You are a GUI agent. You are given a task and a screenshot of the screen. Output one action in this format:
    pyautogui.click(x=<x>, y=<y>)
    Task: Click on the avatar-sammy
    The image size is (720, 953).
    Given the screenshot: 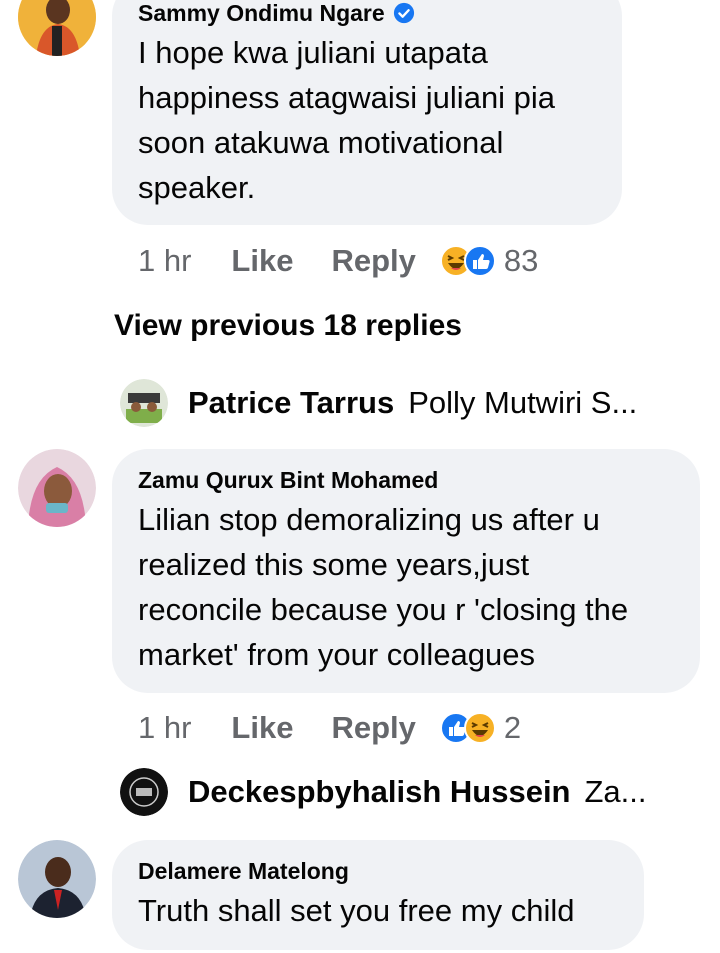 What is the action you would take?
    pyautogui.click(x=57, y=28)
    